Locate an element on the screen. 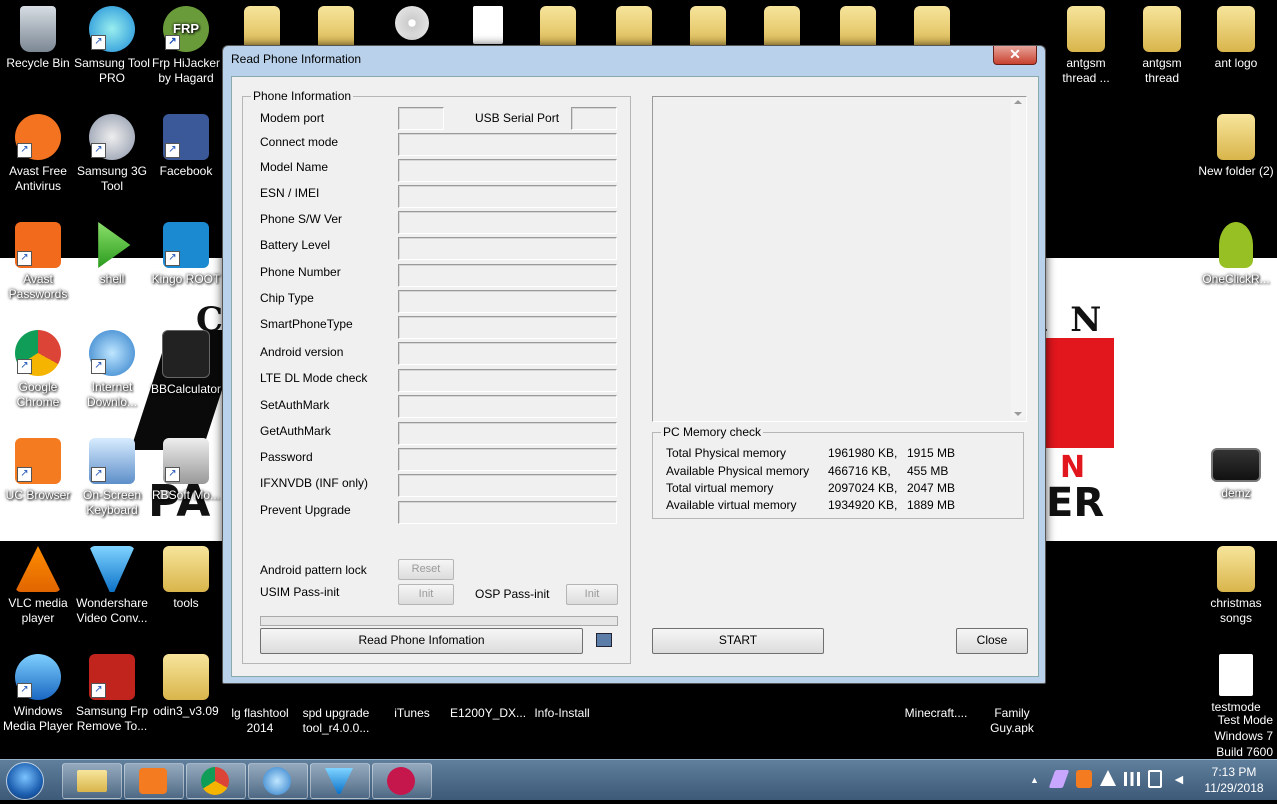 Image resolution: width=1277 pixels, height=804 pixels. uc-tray-icon is located at coordinates (1084, 779).